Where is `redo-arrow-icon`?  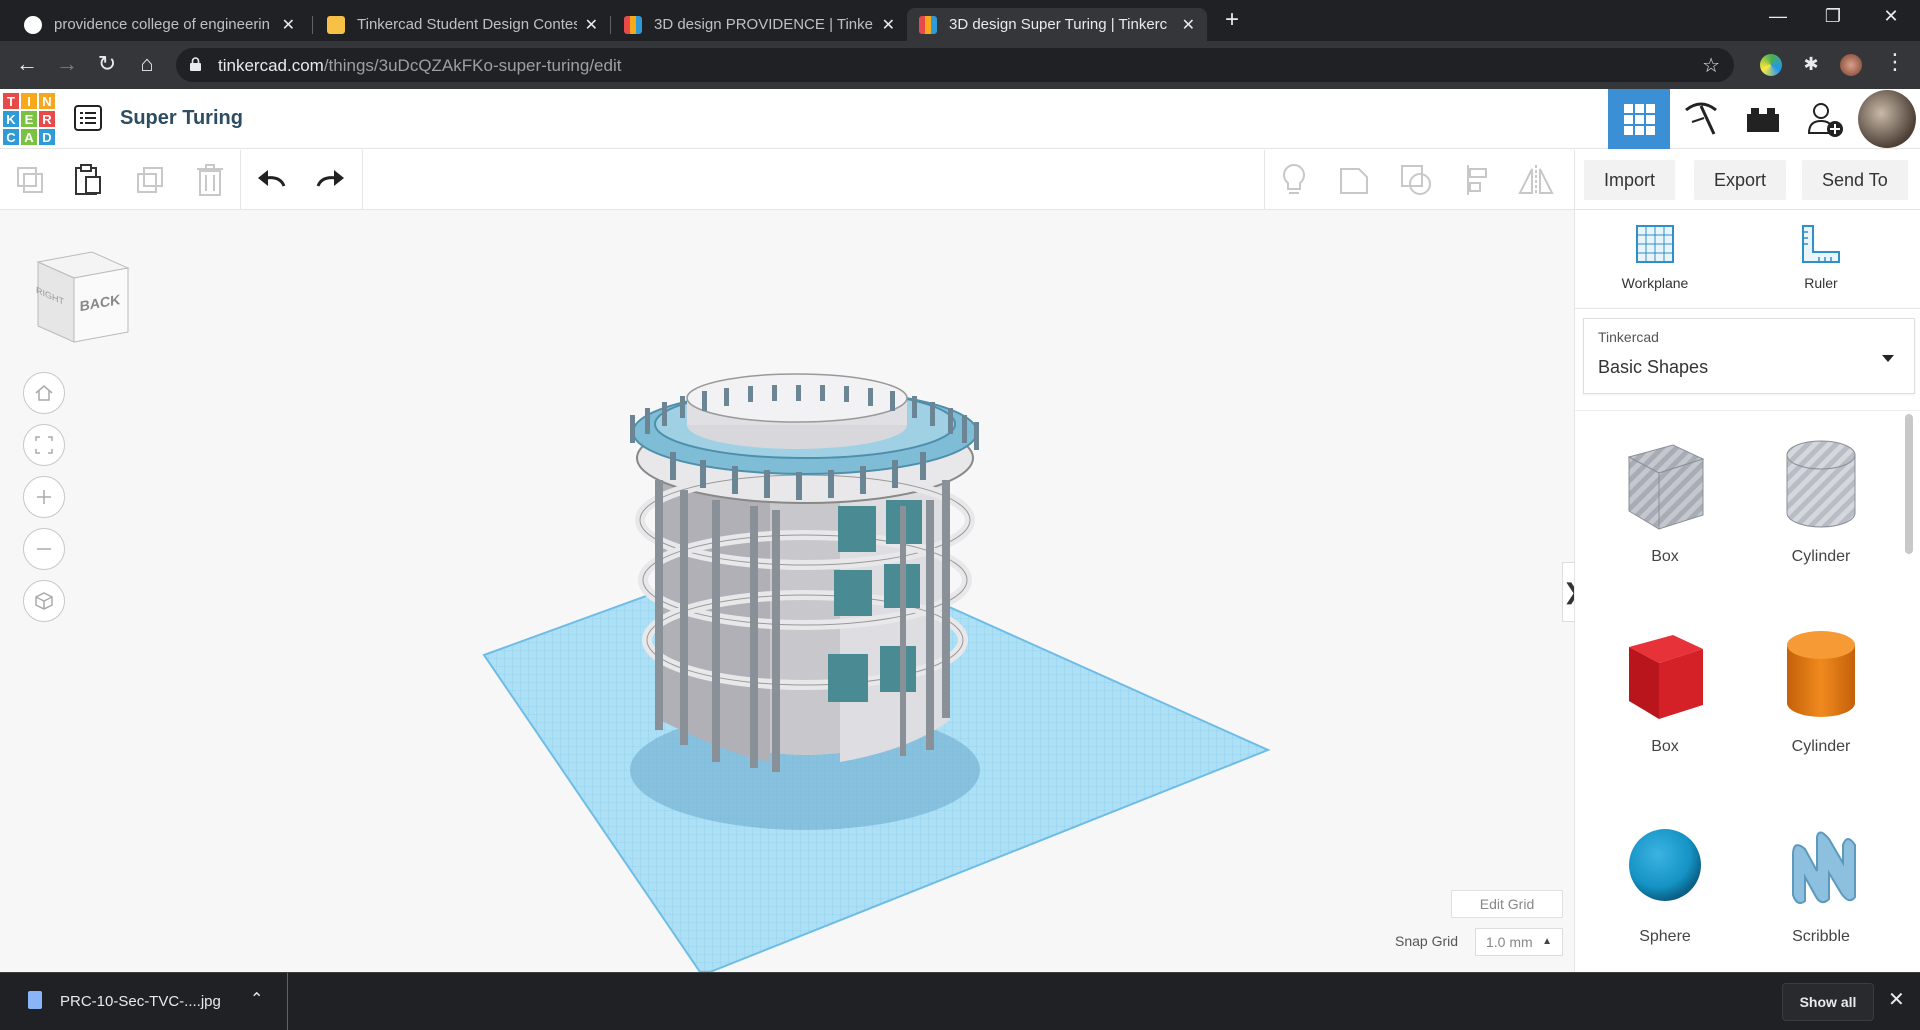
redo-arrow-icon is located at coordinates (330, 178).